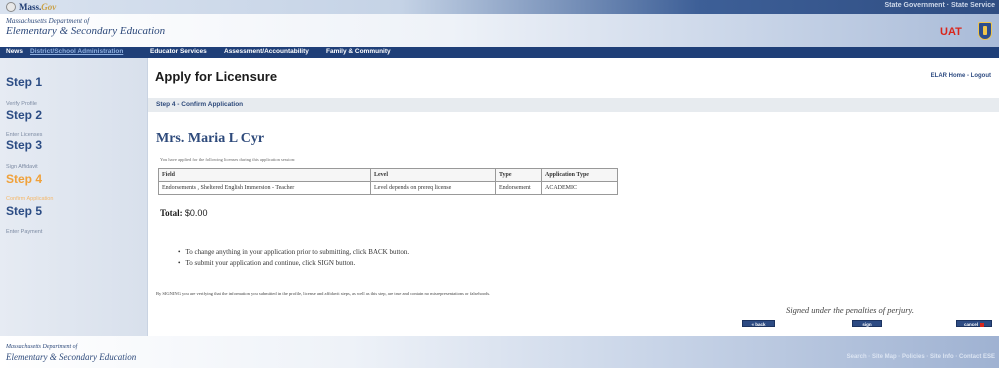 The width and height of the screenshot is (999, 368). I want to click on step-5-label: Step 5, so click(24, 211).